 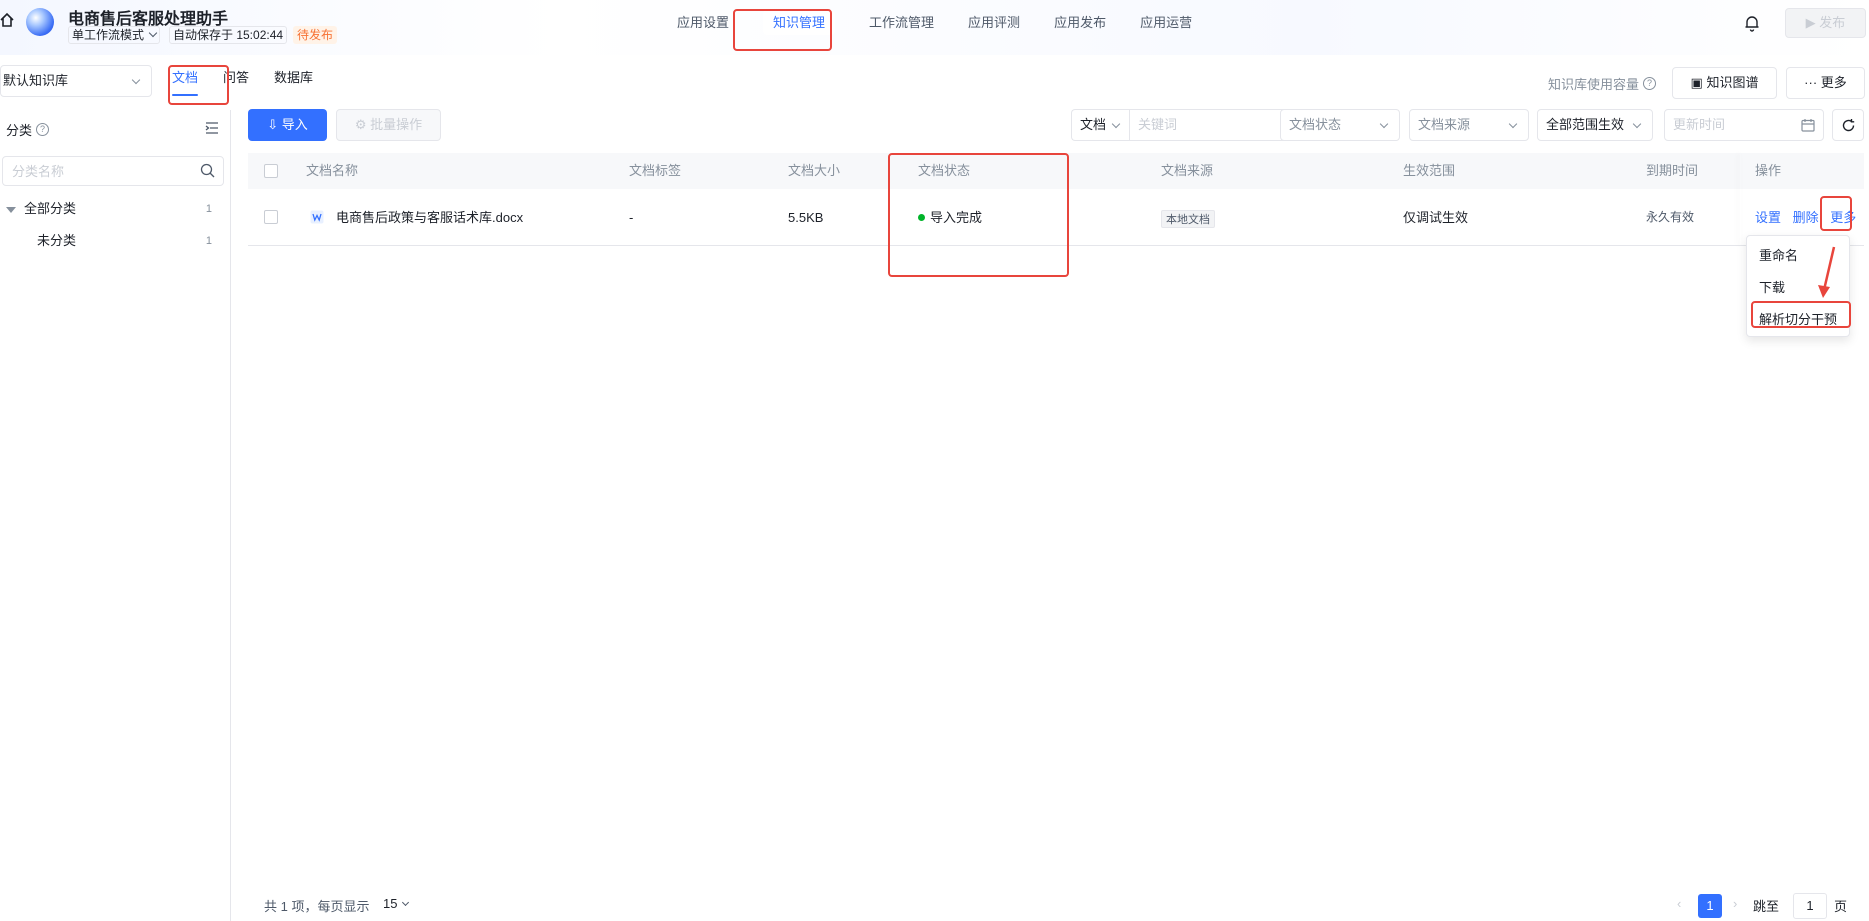 What do you see at coordinates (293, 80) in the screenshot?
I see `subtab-database: 数据库` at bounding box center [293, 80].